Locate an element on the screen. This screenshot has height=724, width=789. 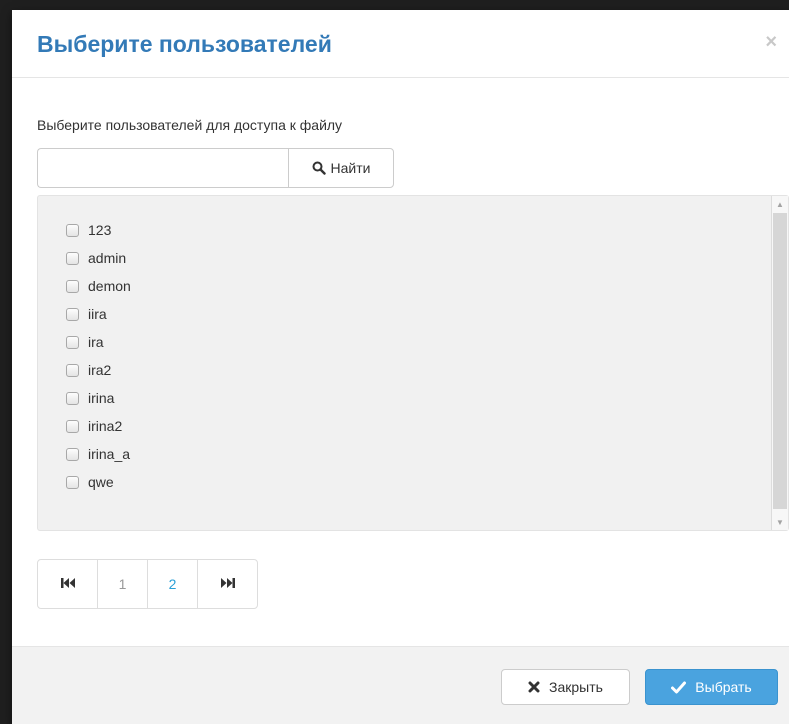
search-group: Найти is located at coordinates (215, 168).